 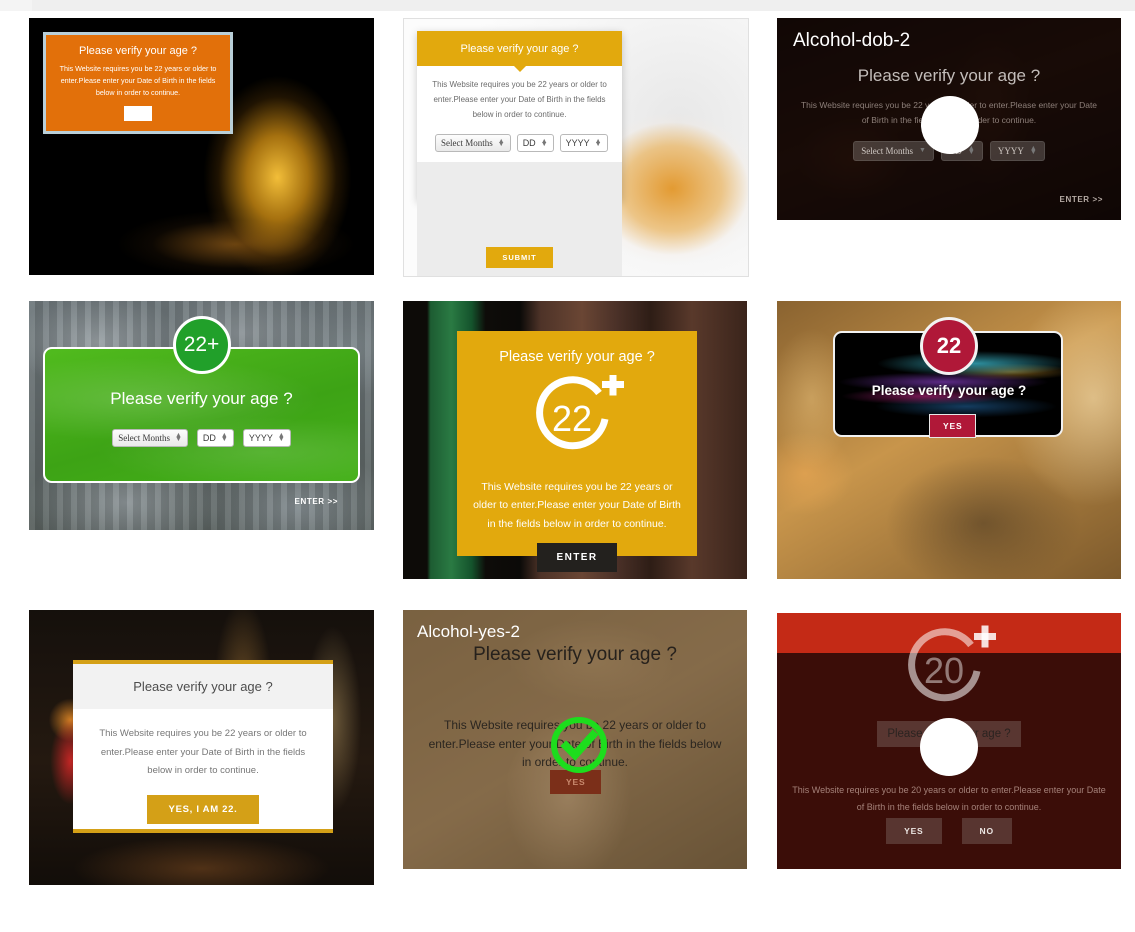 What do you see at coordinates (519, 69) in the screenshot?
I see `notch-arrow-icon` at bounding box center [519, 69].